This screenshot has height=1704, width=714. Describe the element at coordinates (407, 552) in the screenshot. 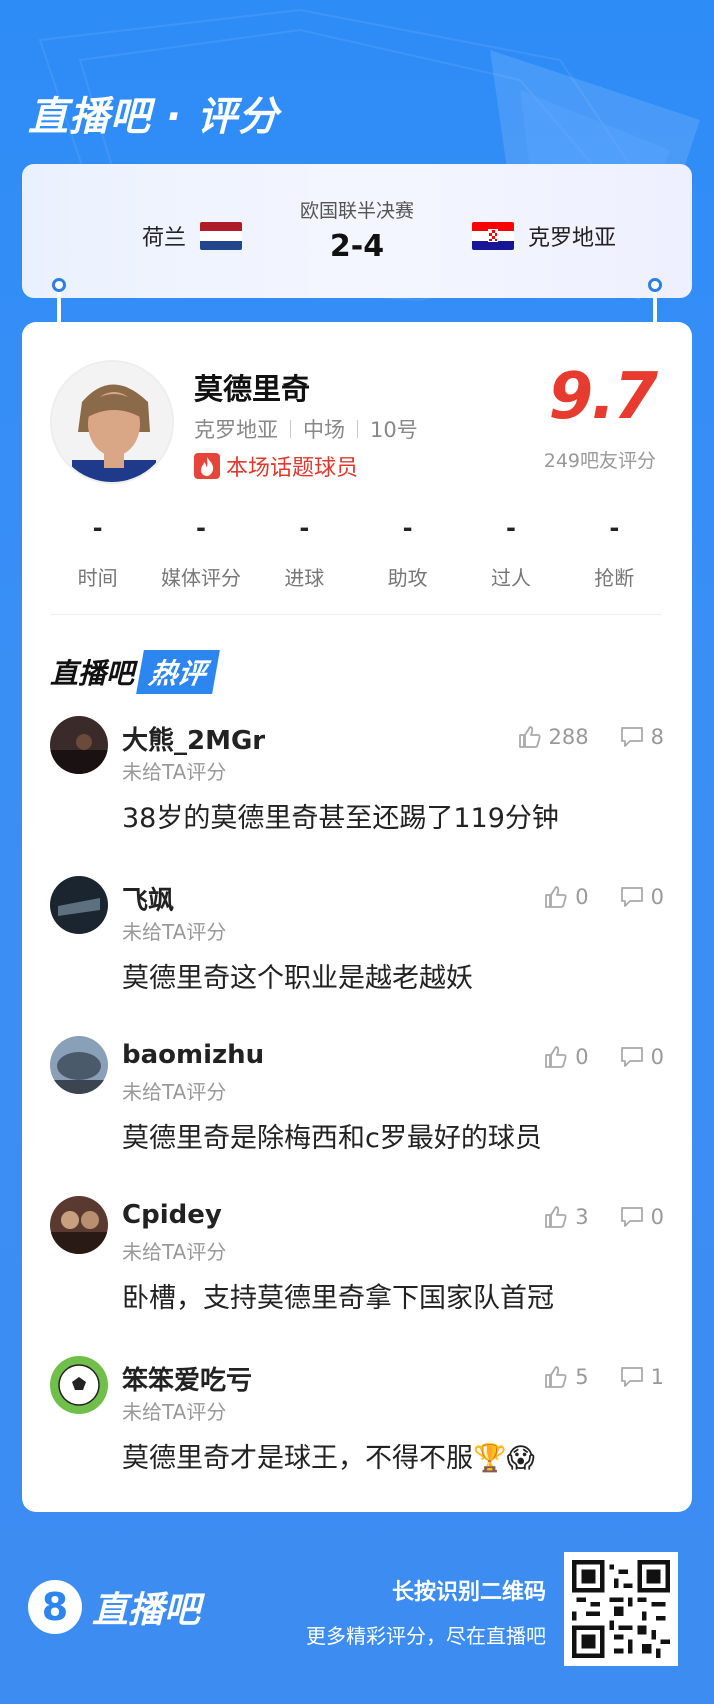

I see `stat-assists: - 助攻` at that location.